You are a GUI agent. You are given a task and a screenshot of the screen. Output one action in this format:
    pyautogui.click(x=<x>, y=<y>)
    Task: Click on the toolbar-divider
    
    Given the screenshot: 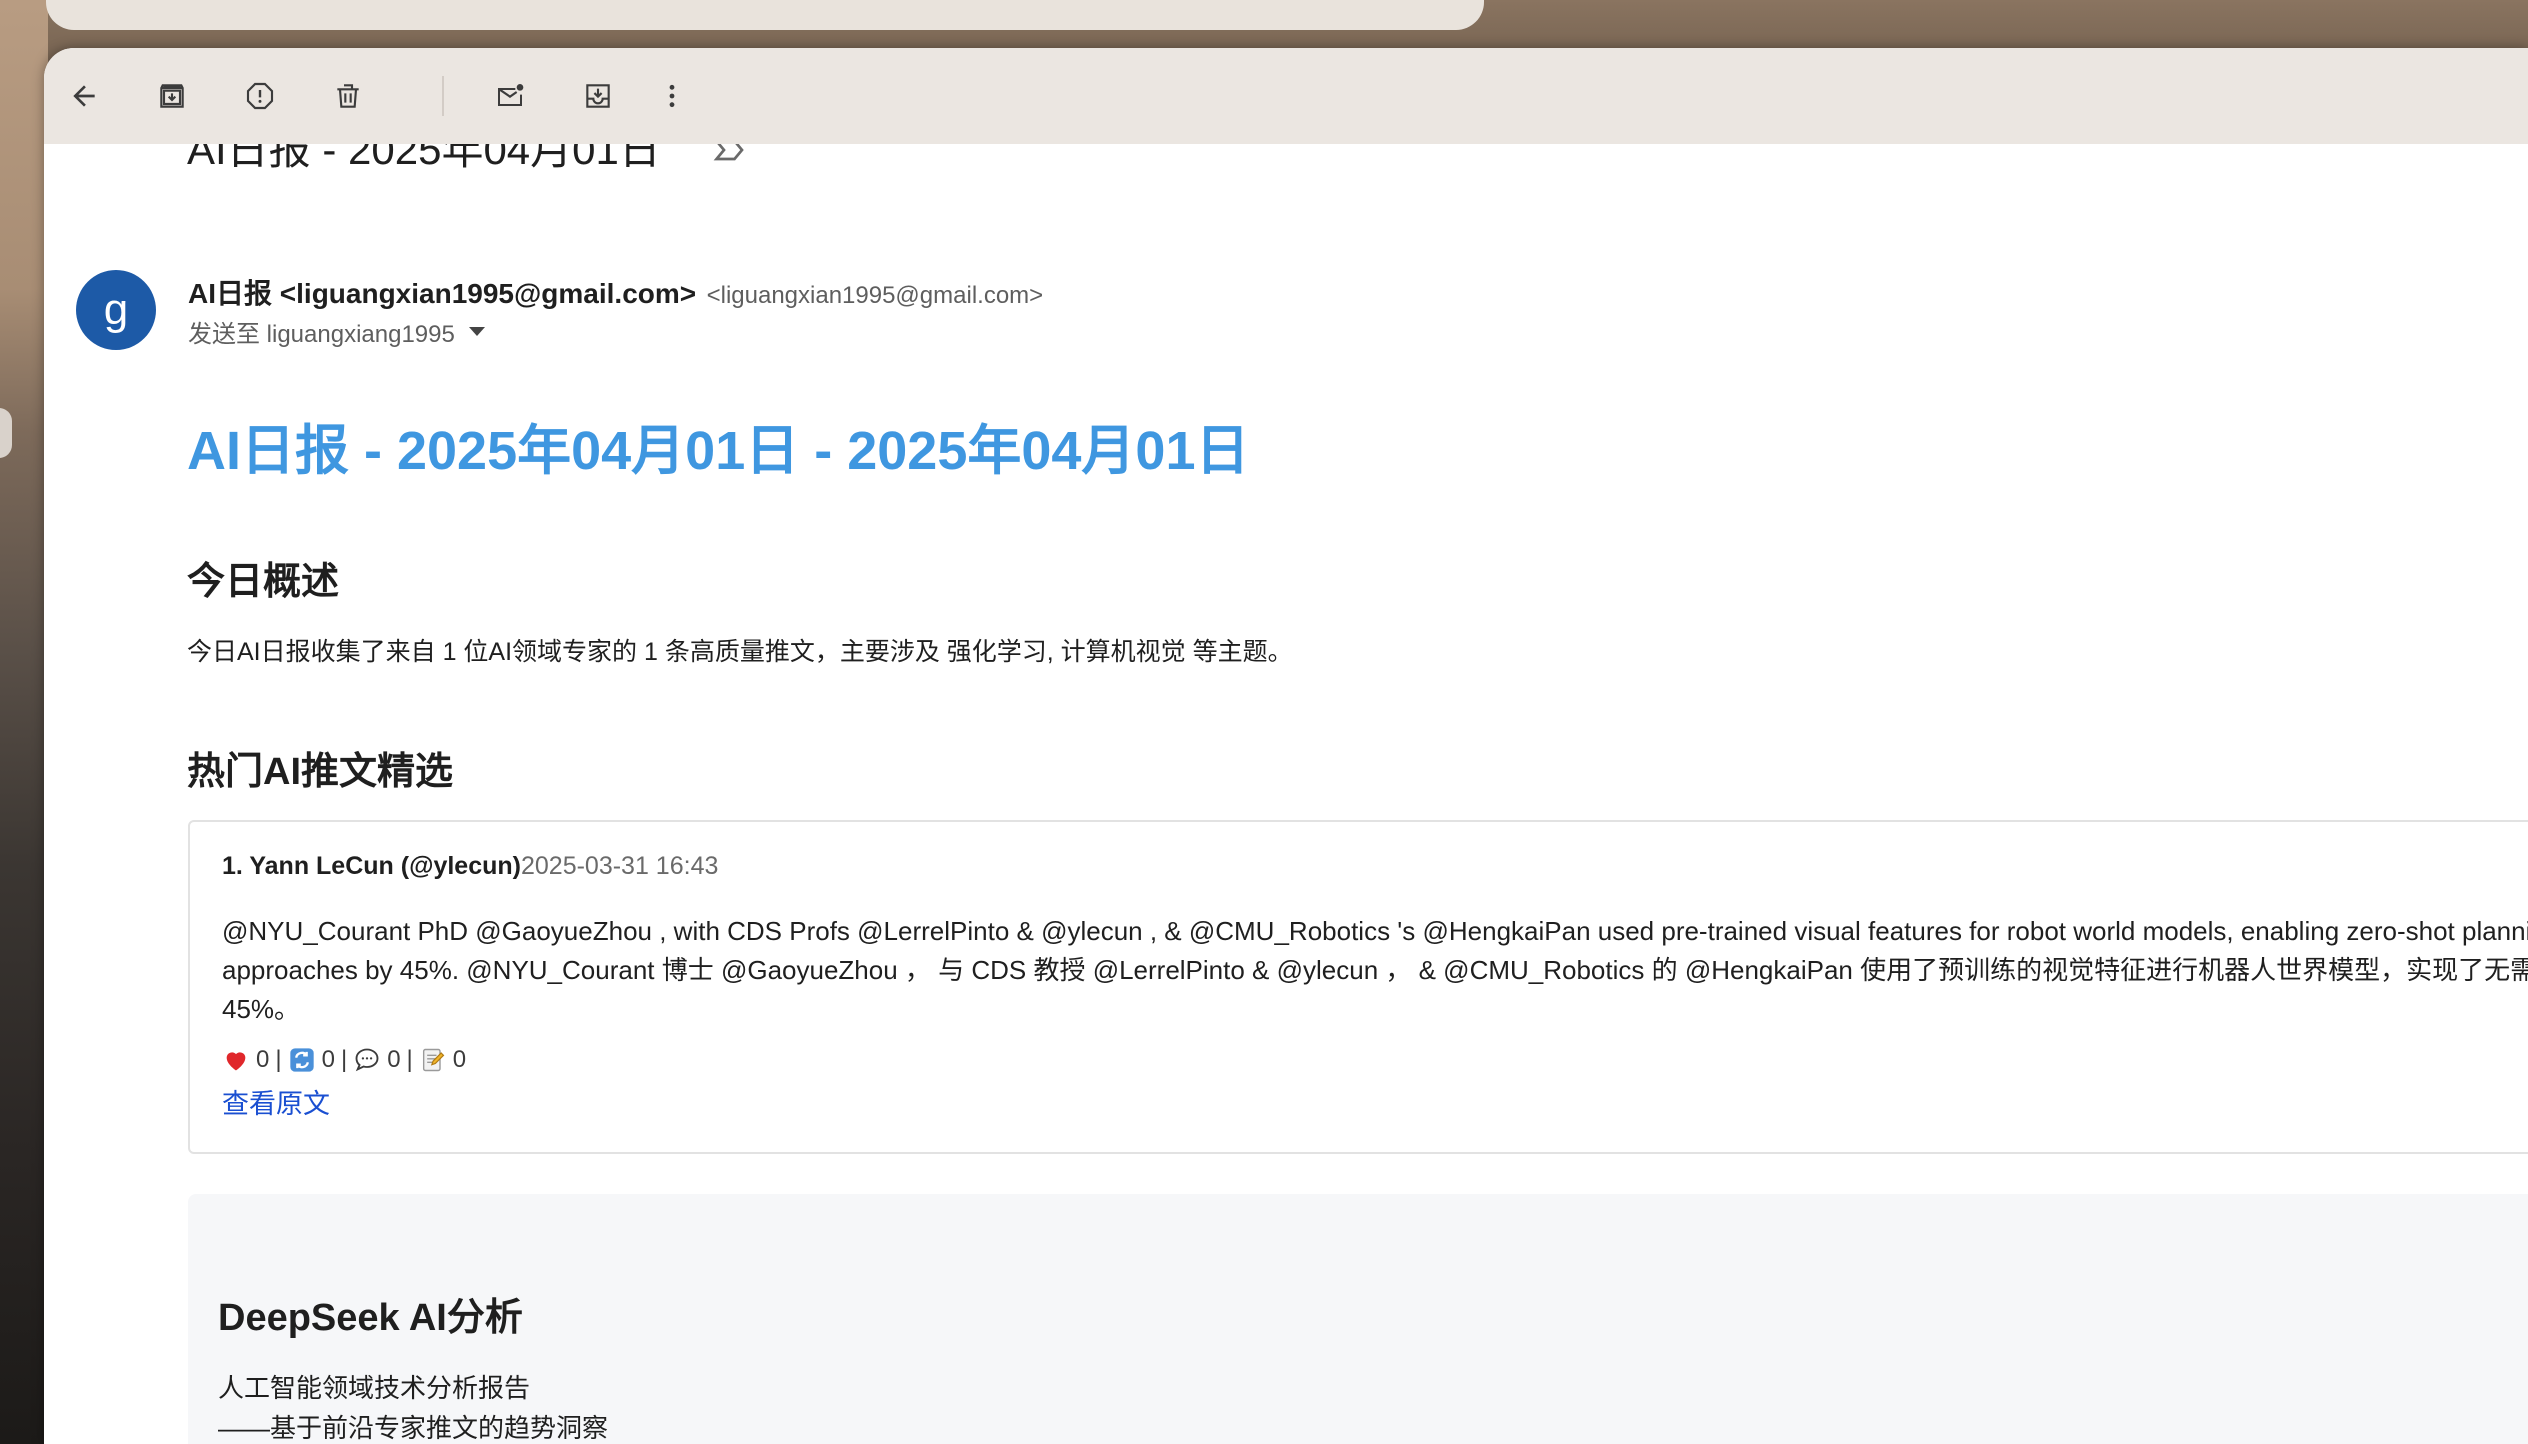 What is the action you would take?
    pyautogui.click(x=443, y=96)
    